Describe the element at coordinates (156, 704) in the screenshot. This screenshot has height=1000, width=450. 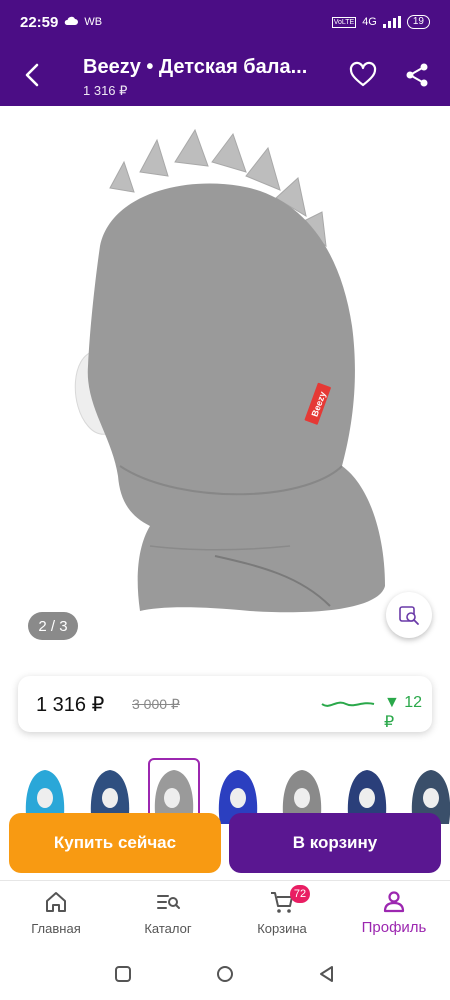
I see `old-price: 3 000 ₽` at that location.